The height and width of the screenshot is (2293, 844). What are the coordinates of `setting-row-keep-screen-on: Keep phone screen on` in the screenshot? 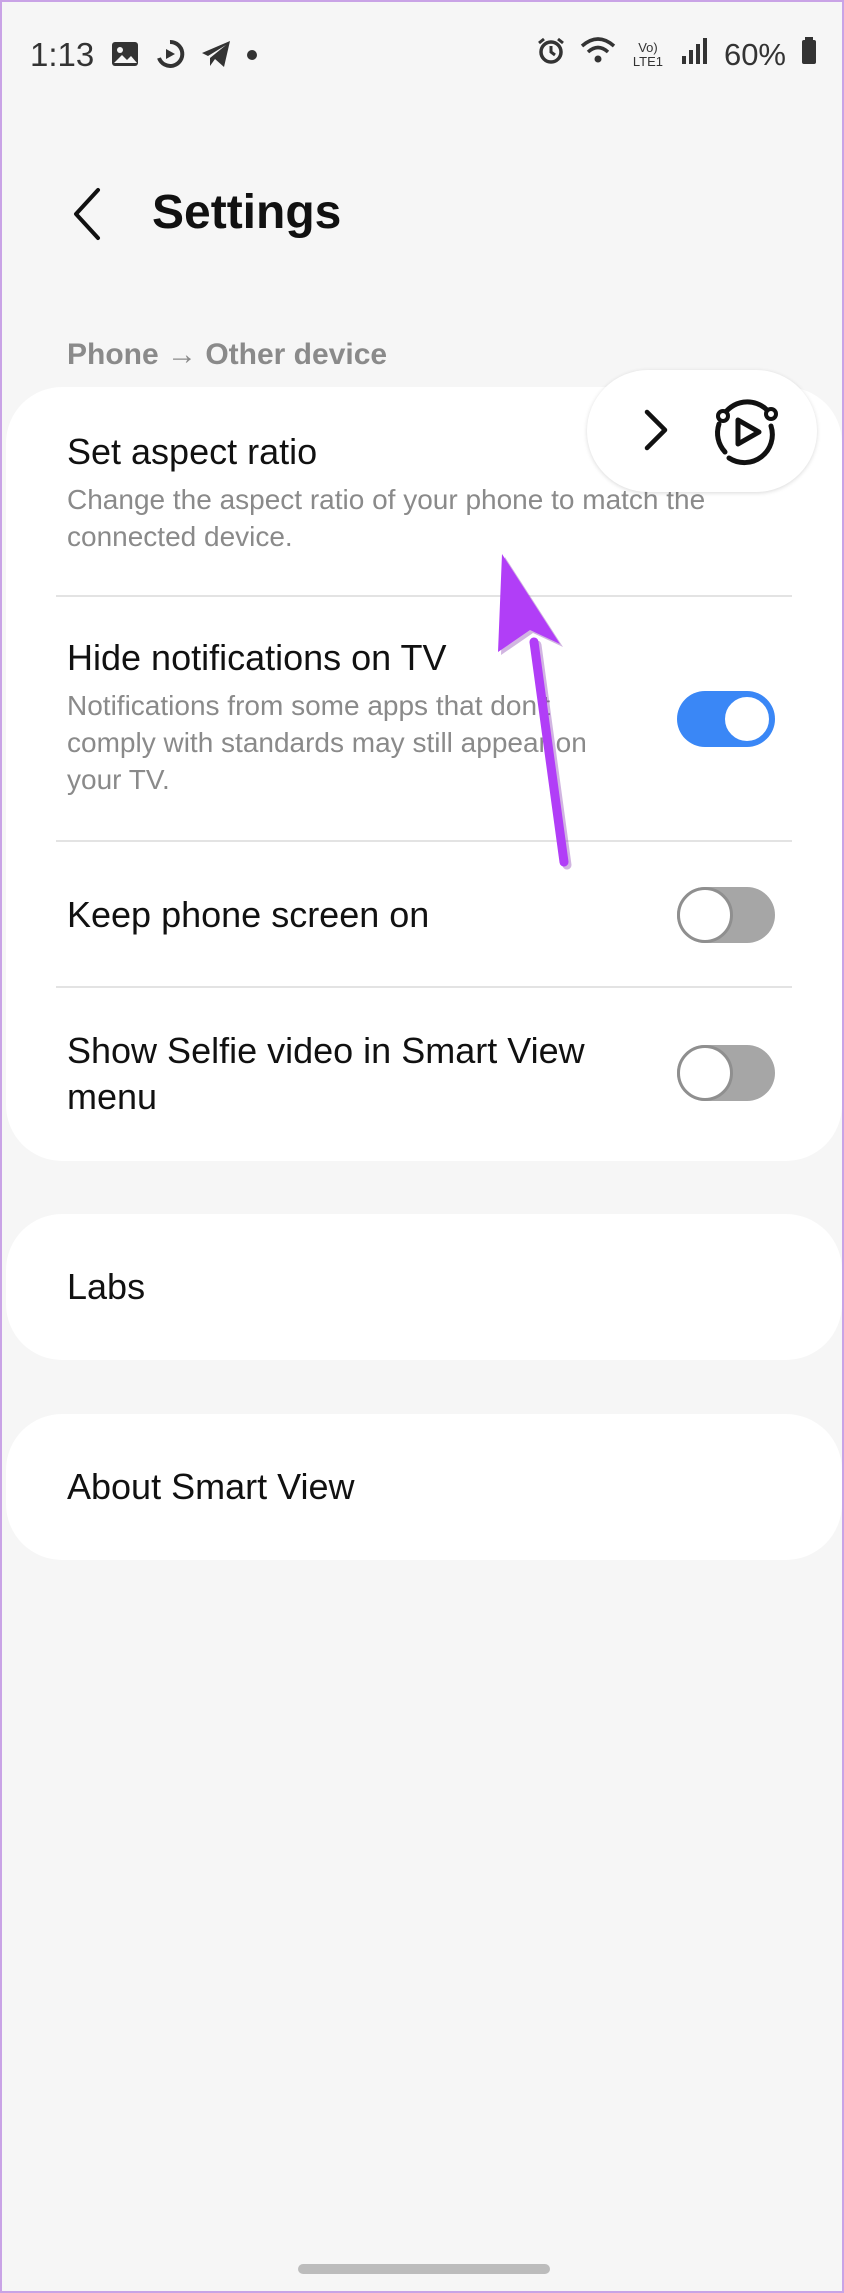 It's located at (424, 915).